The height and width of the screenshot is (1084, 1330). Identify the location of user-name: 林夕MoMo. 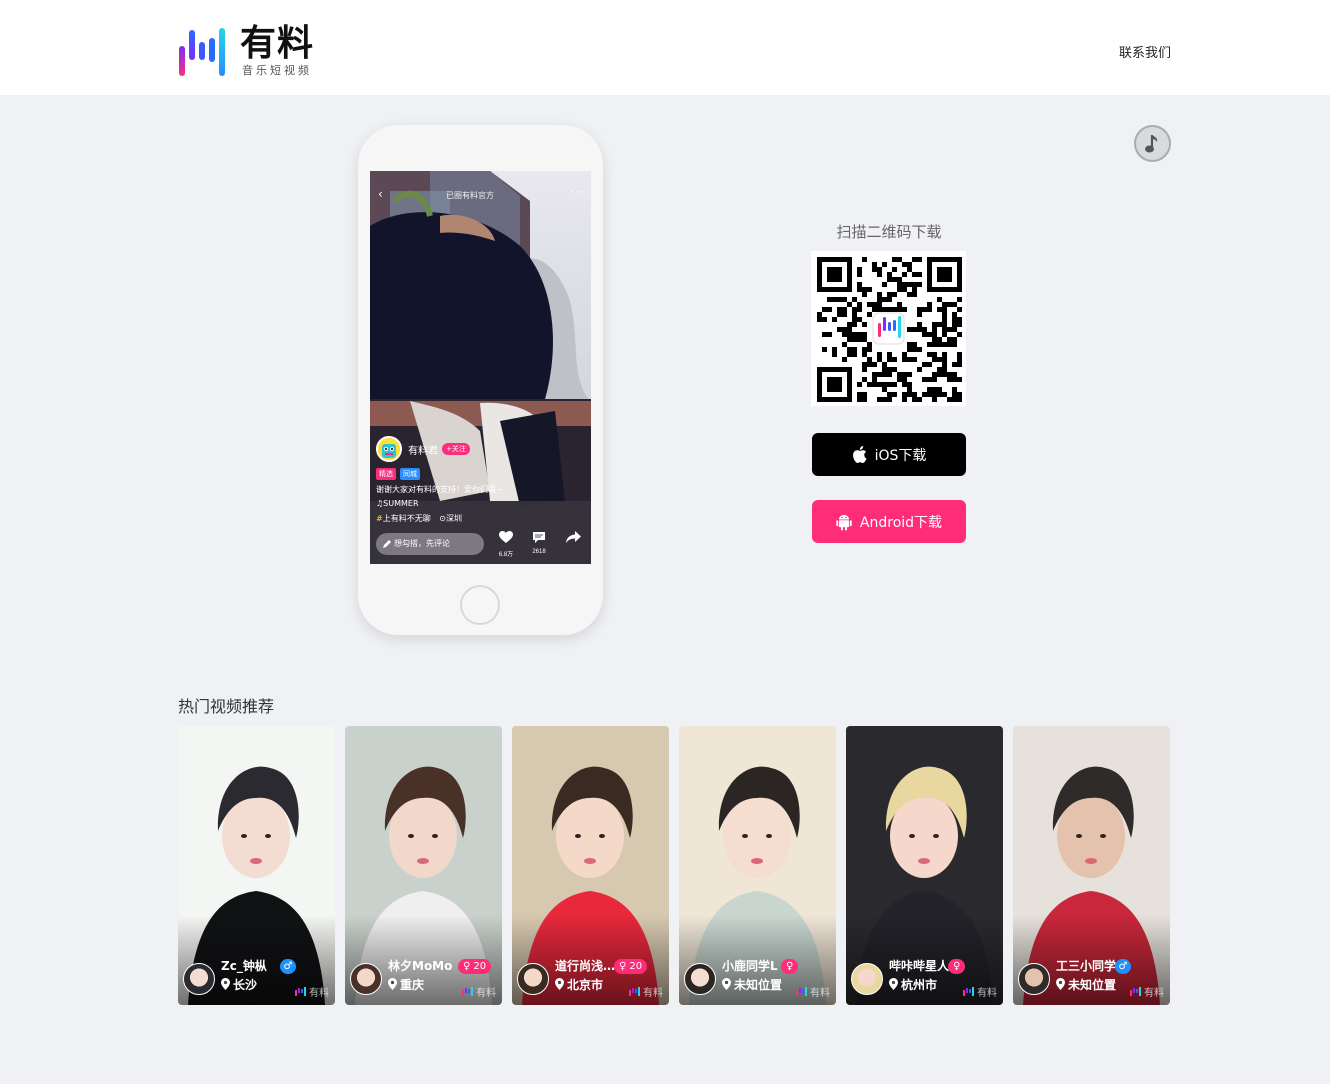
(420, 965).